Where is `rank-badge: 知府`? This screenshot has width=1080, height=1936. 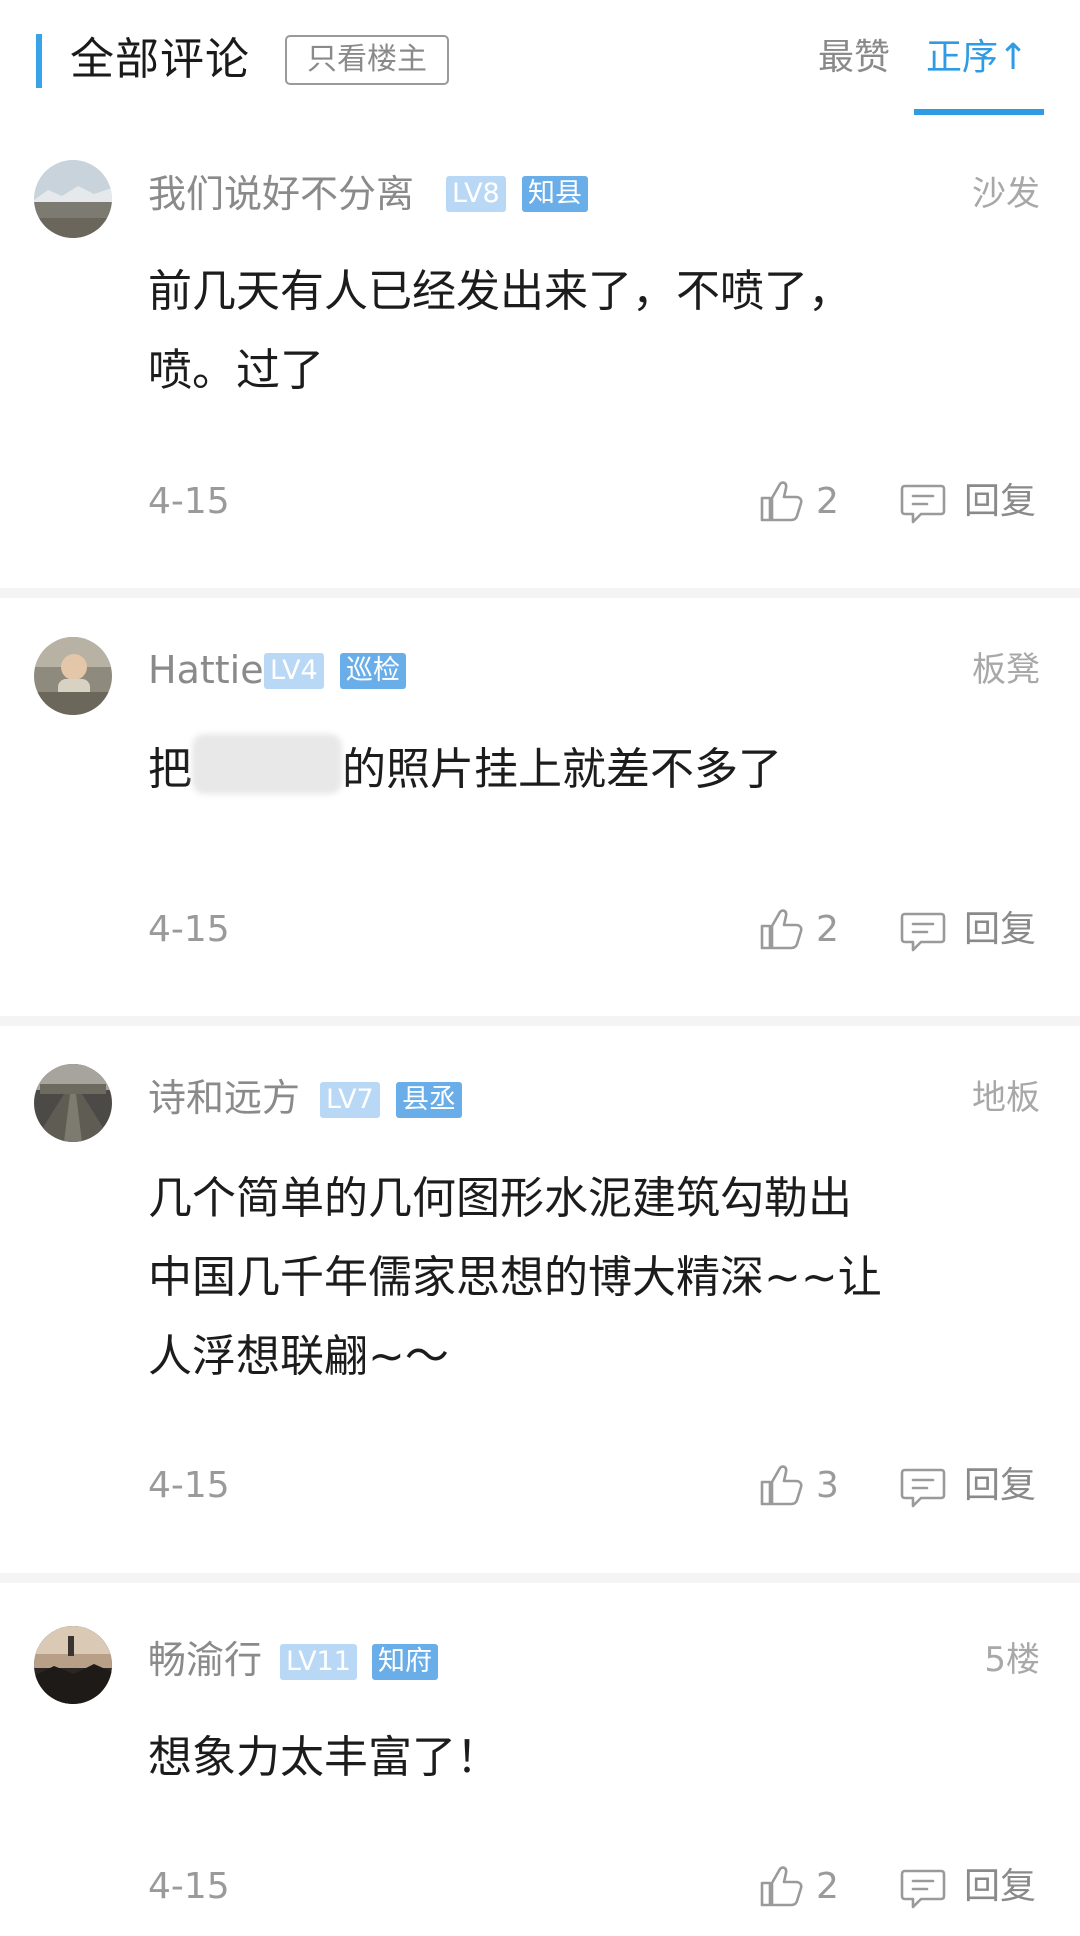
rank-badge: 知府 is located at coordinates (405, 1662).